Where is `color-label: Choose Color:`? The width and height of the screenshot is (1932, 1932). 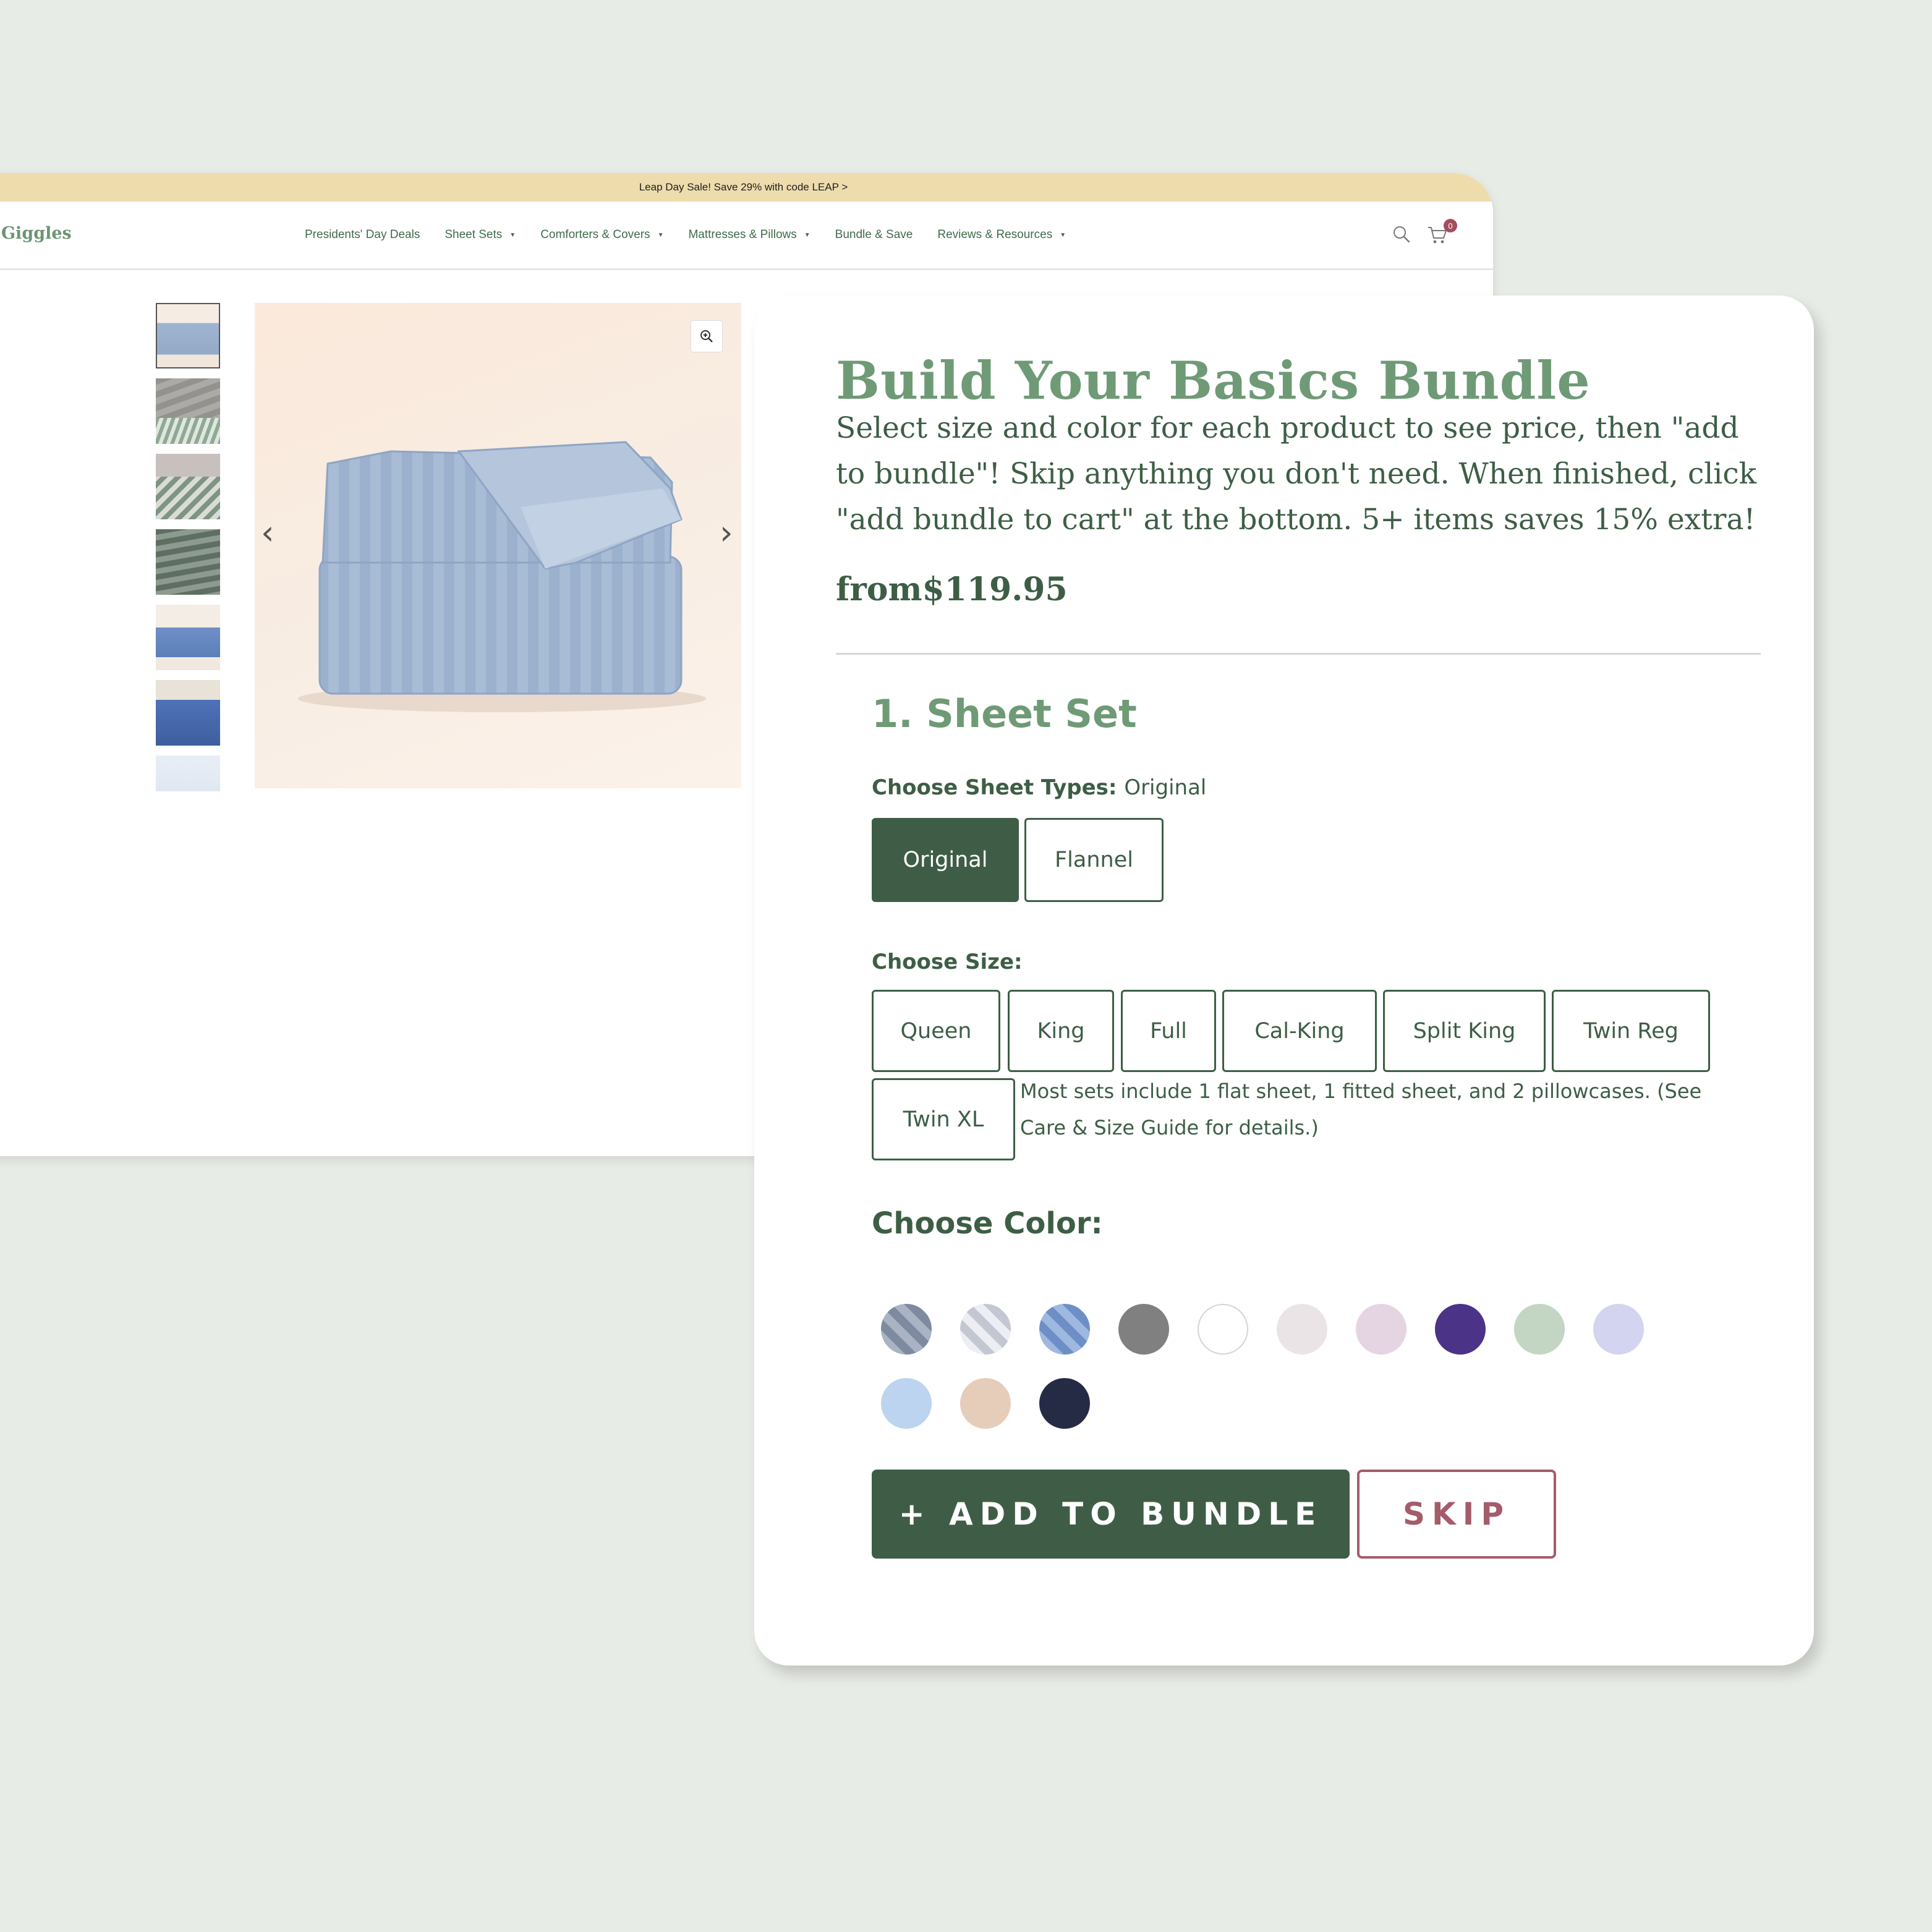
color-label: Choose Color: is located at coordinates (988, 1223).